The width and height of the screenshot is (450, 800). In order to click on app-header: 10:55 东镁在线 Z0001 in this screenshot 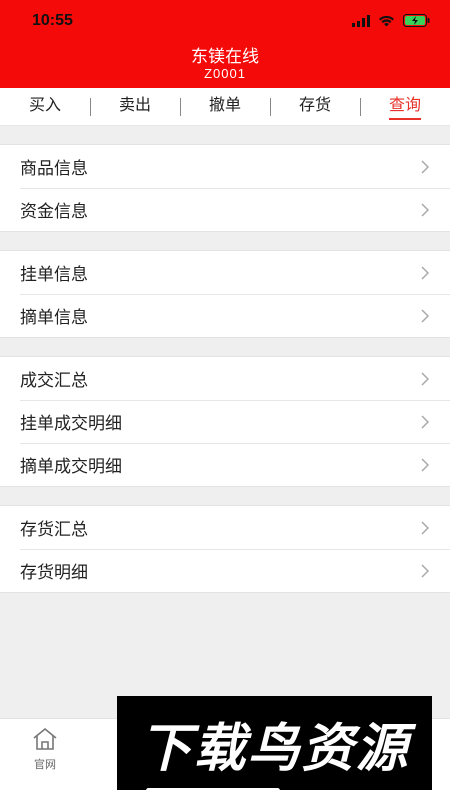, I will do `click(225, 44)`.